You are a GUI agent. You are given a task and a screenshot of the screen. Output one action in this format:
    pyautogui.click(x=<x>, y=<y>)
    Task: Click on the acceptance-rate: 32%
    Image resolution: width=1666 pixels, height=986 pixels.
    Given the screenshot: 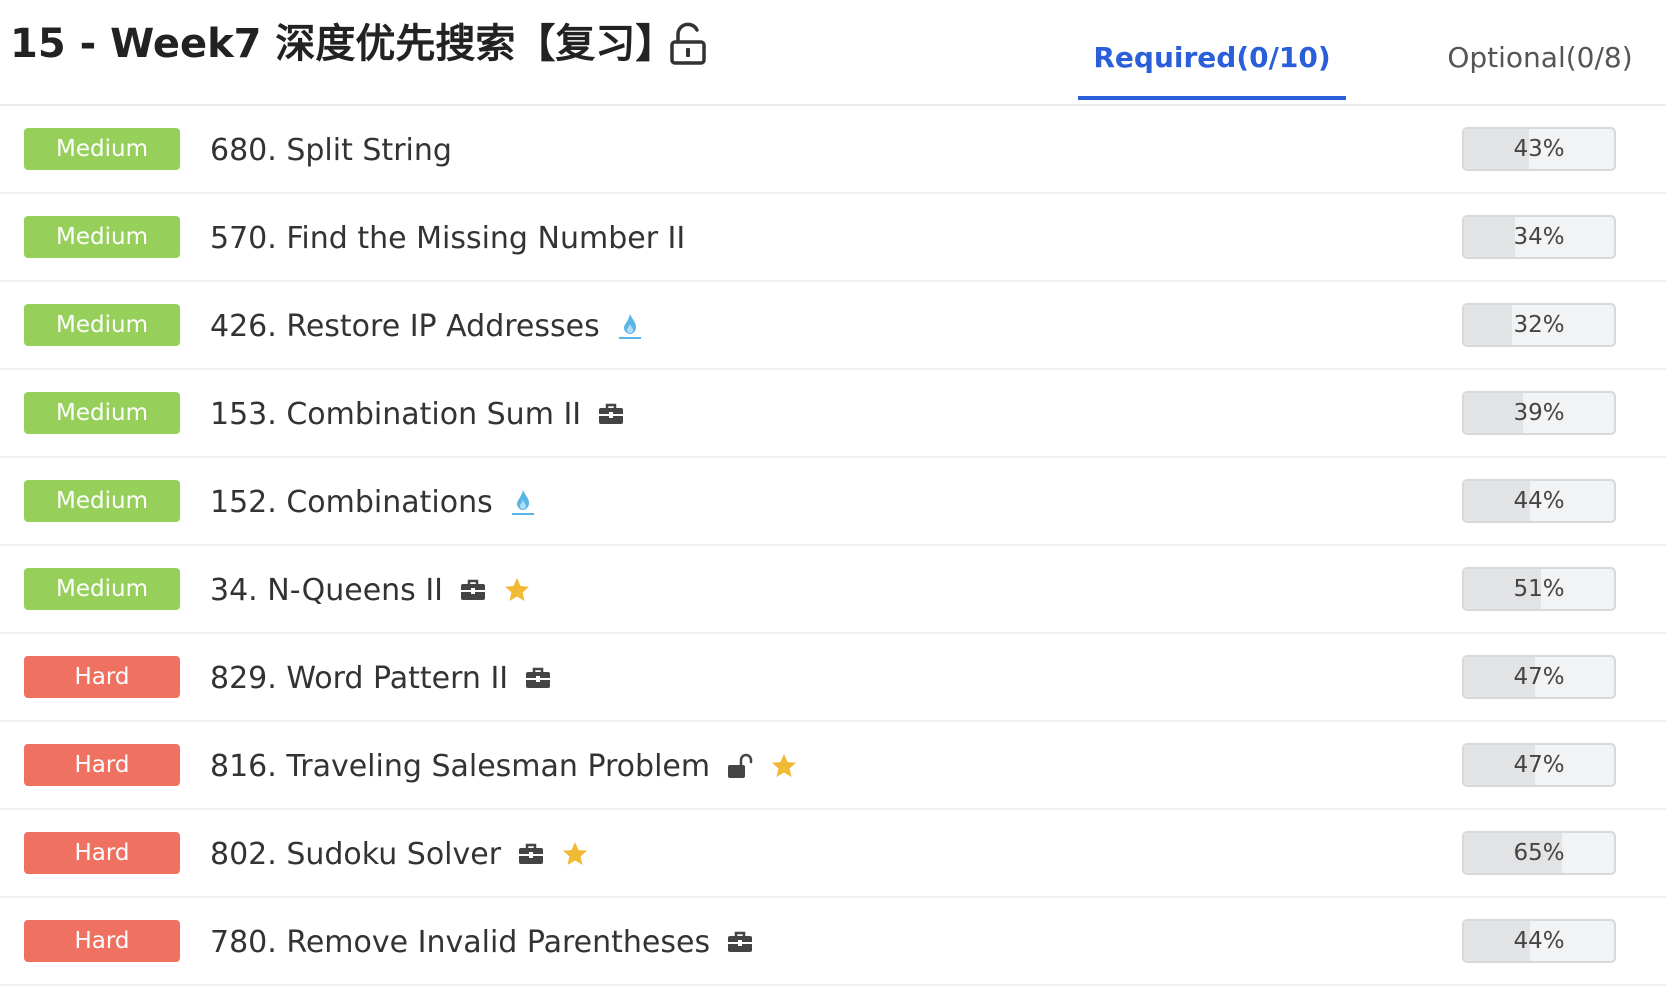 What is the action you would take?
    pyautogui.click(x=1539, y=325)
    